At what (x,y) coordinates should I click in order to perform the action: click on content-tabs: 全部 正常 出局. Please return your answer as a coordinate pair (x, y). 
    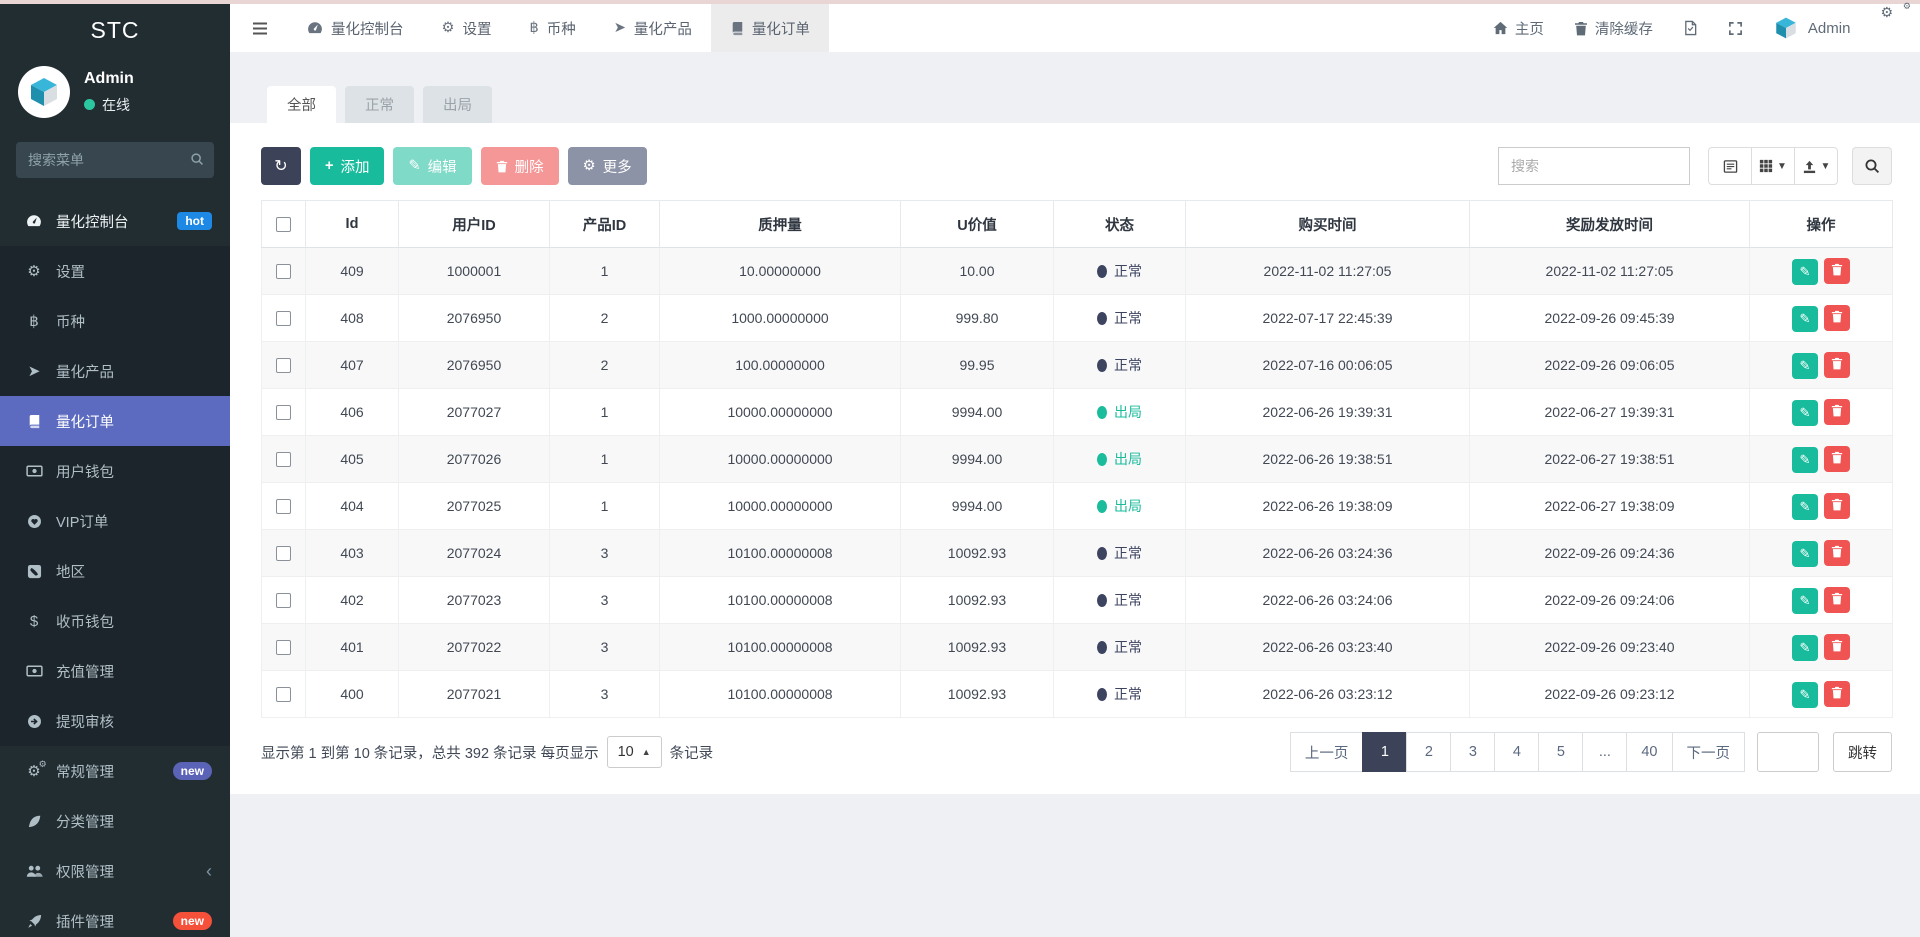
    Looking at the image, I should click on (1093, 104).